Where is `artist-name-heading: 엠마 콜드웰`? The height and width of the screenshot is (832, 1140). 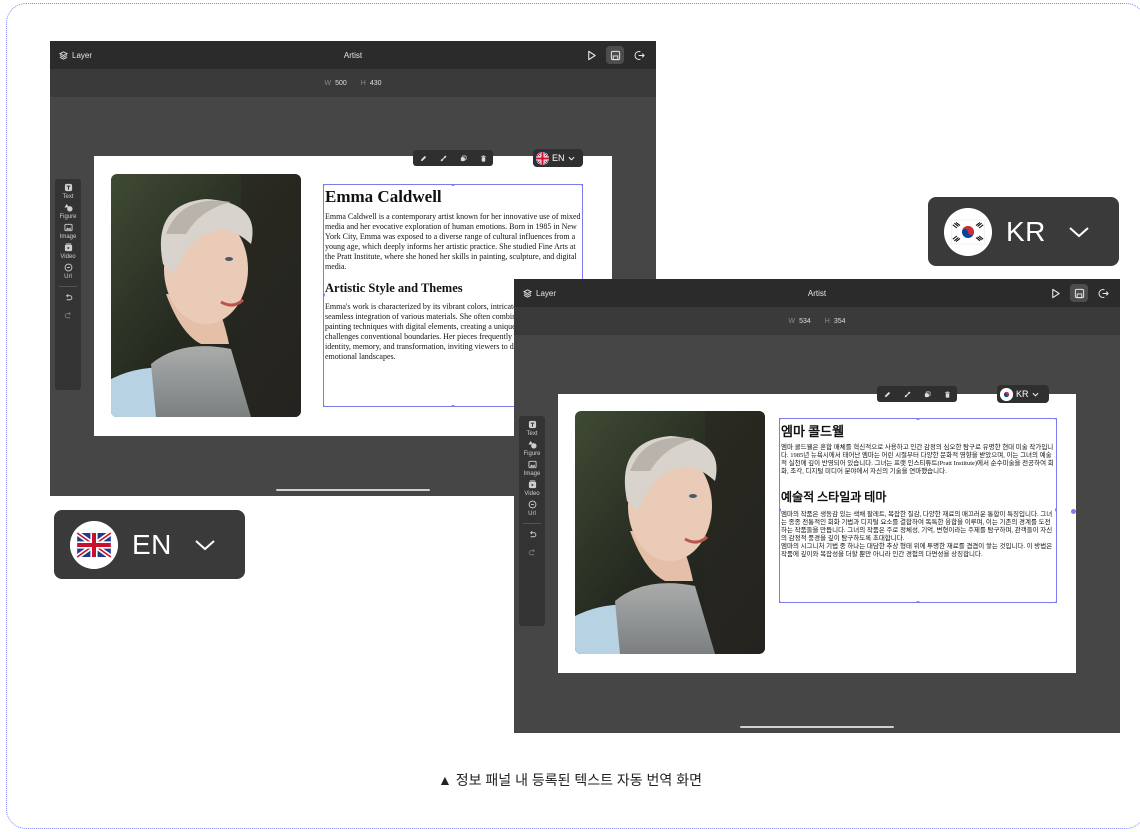
artist-name-heading: 엠마 콜드웰 is located at coordinates (813, 431).